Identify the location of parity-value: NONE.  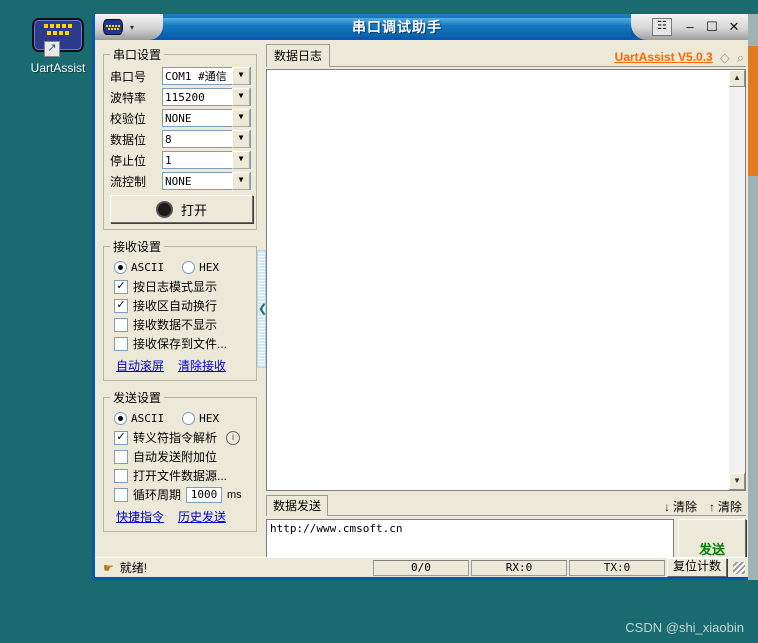
(178, 118).